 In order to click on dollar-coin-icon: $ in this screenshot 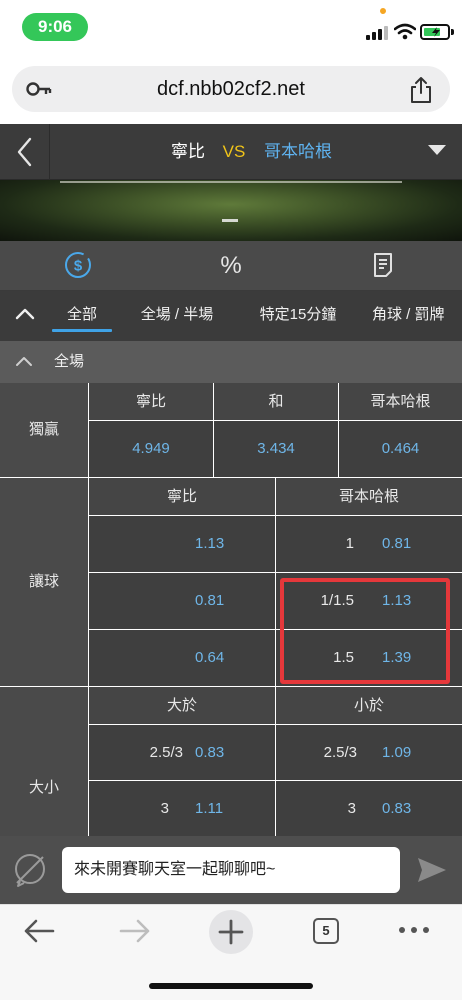, I will do `click(78, 265)`.